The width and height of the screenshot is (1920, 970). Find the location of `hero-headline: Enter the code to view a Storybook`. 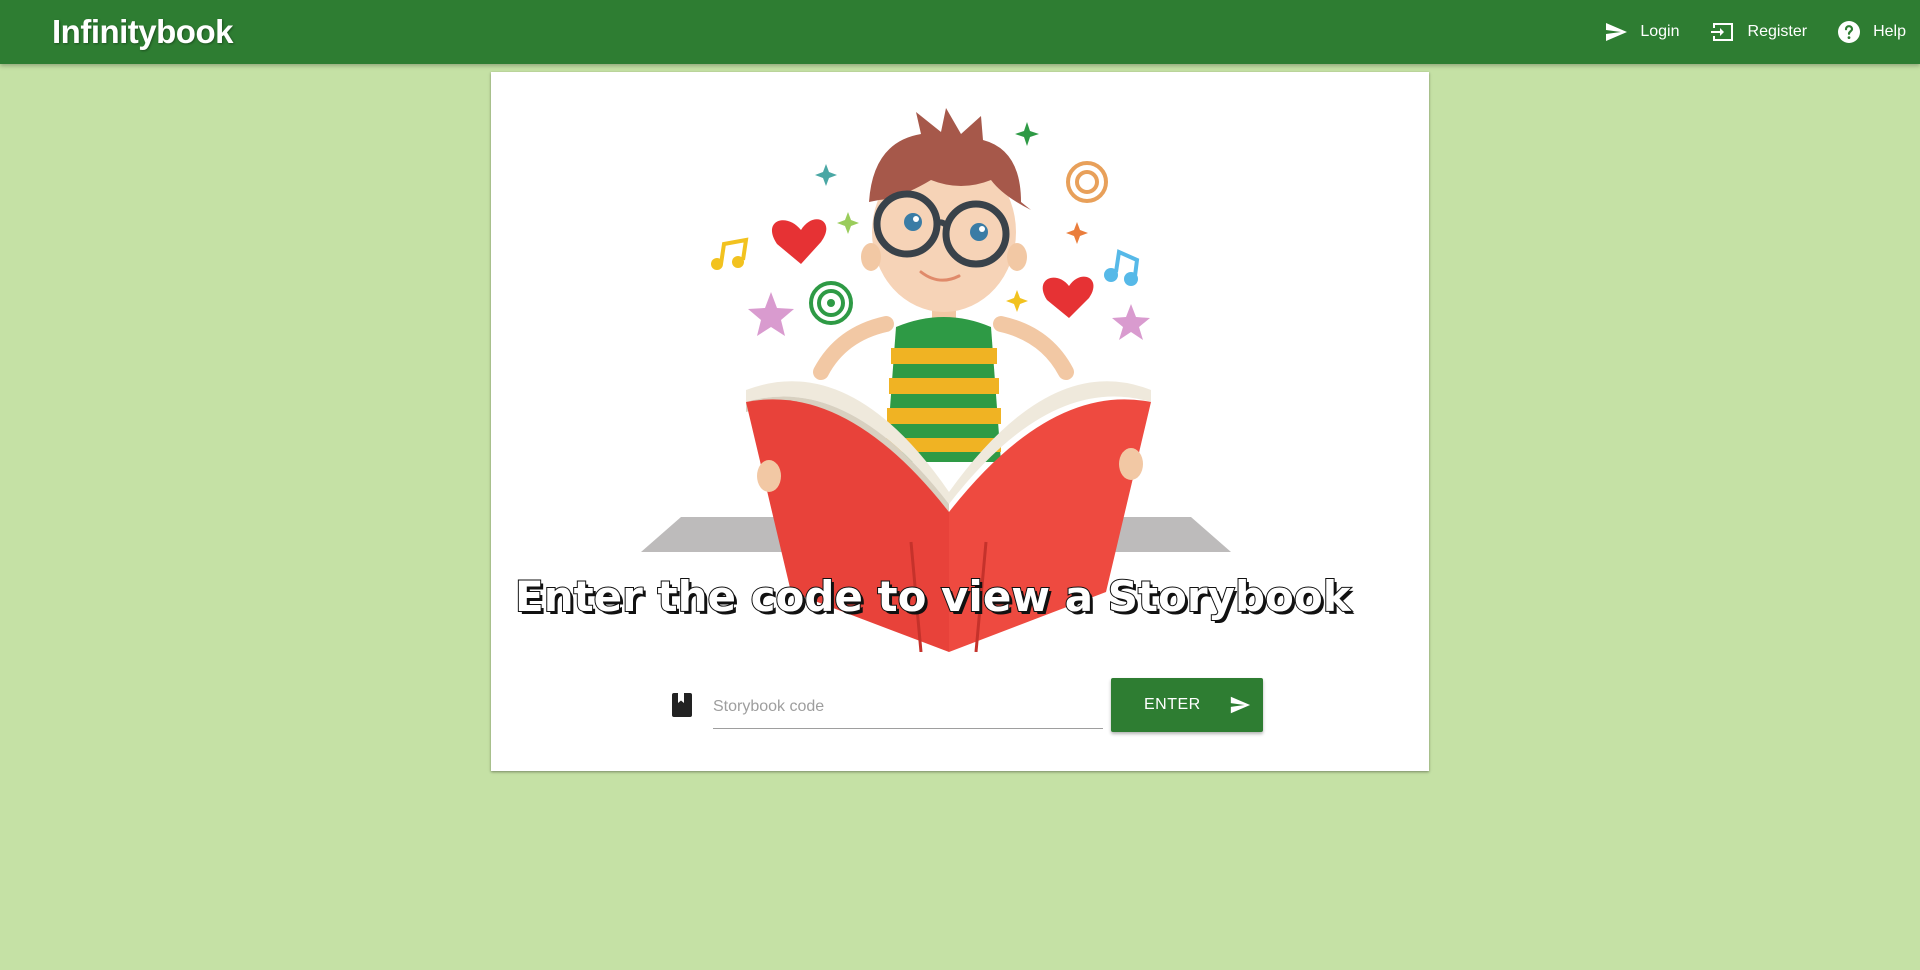

hero-headline: Enter the code to view a Storybook is located at coordinates (933, 596).